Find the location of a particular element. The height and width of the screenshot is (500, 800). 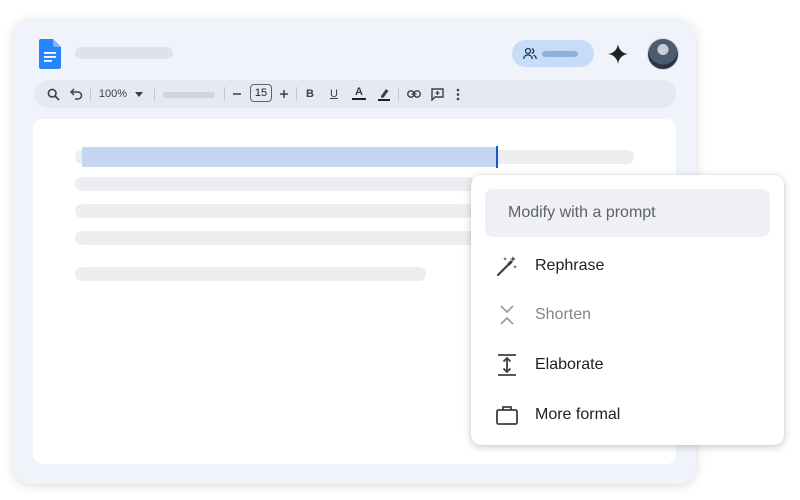

menu-item-label: More formal is located at coordinates (578, 414).